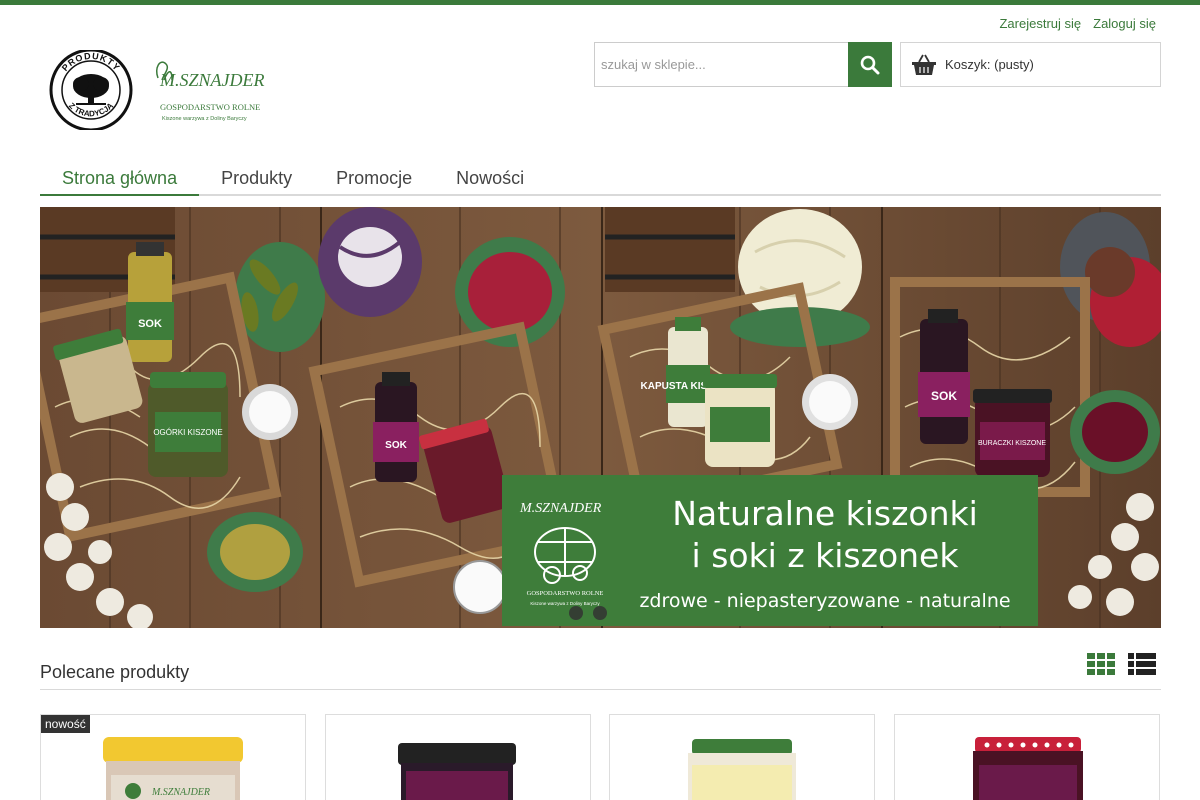  I want to click on jar-label-1: SOK, so click(150, 324).